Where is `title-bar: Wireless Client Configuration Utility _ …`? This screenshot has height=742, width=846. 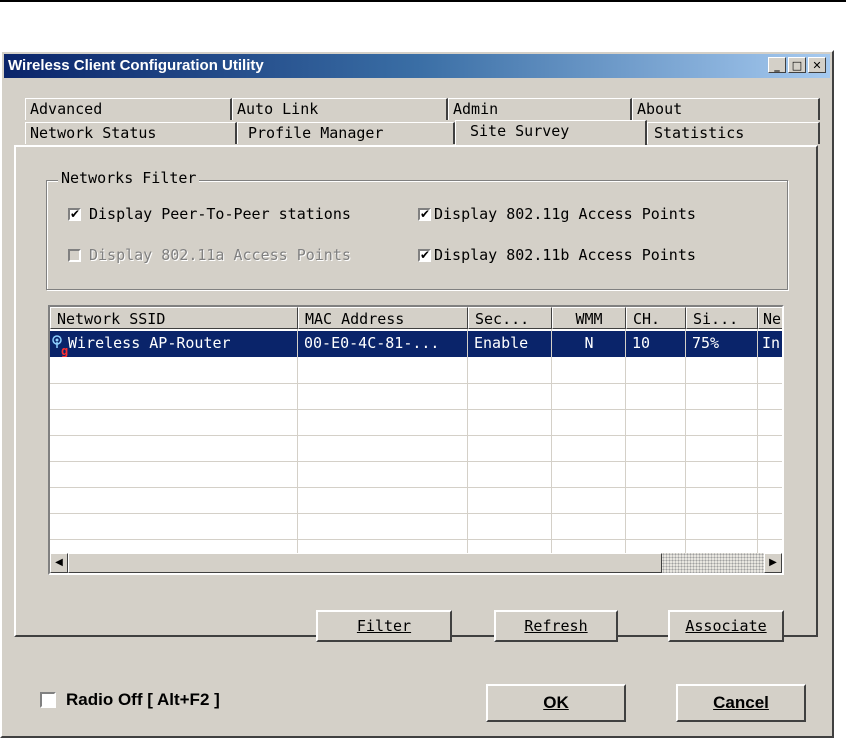 title-bar: Wireless Client Configuration Utility _ … is located at coordinates (417, 66).